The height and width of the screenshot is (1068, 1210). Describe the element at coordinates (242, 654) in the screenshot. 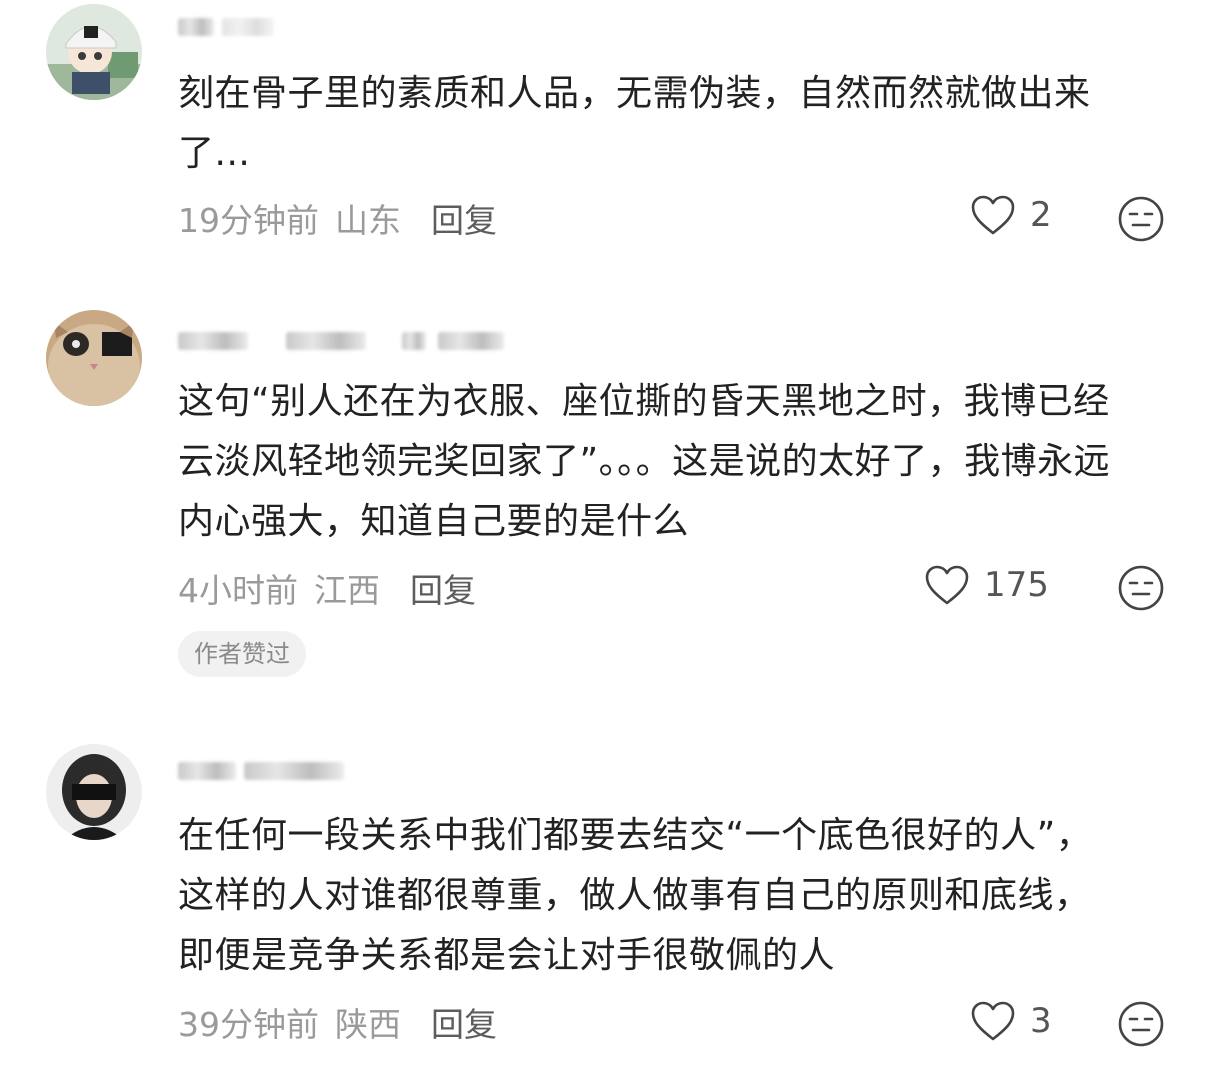

I see `author-liked-badge: 作者赞过` at that location.